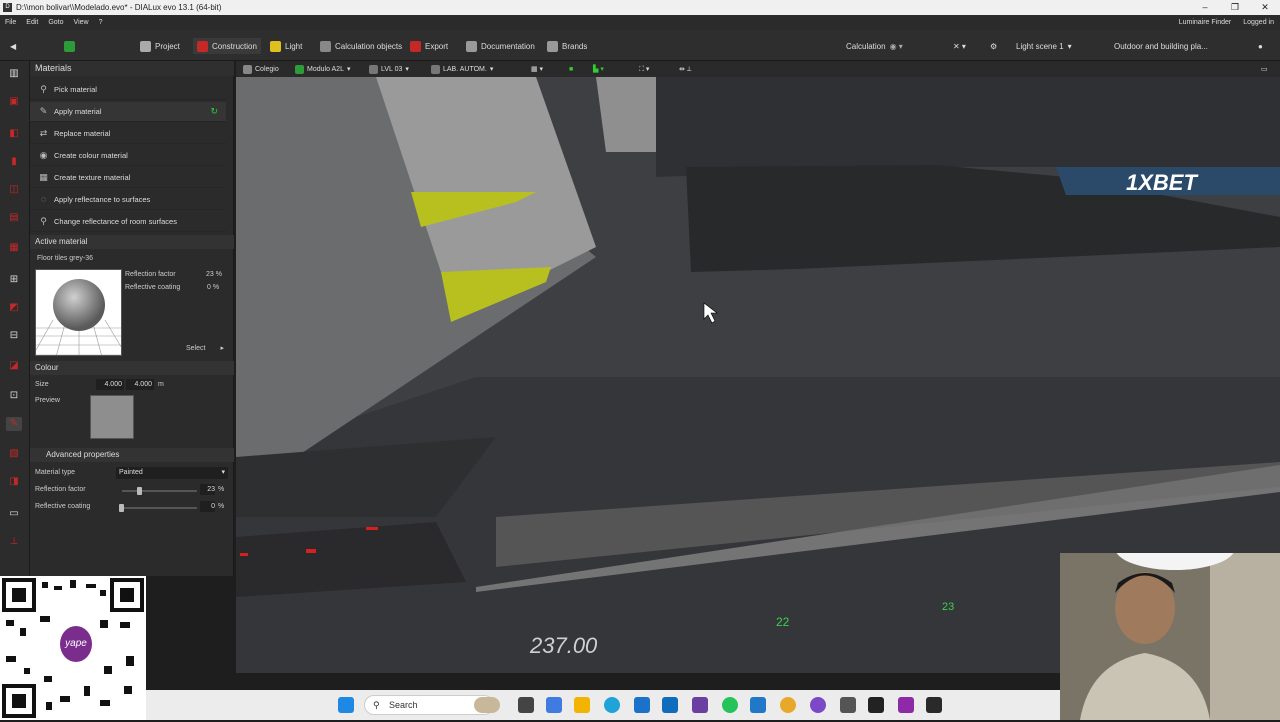  What do you see at coordinates (571, 69) in the screenshot?
I see `view-3d-icon: ■` at bounding box center [571, 69].